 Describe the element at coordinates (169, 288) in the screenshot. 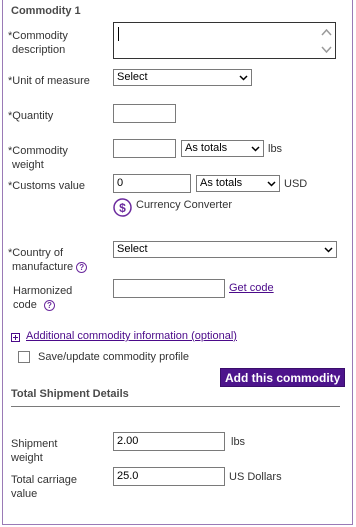

I see `harmonized-input` at that location.